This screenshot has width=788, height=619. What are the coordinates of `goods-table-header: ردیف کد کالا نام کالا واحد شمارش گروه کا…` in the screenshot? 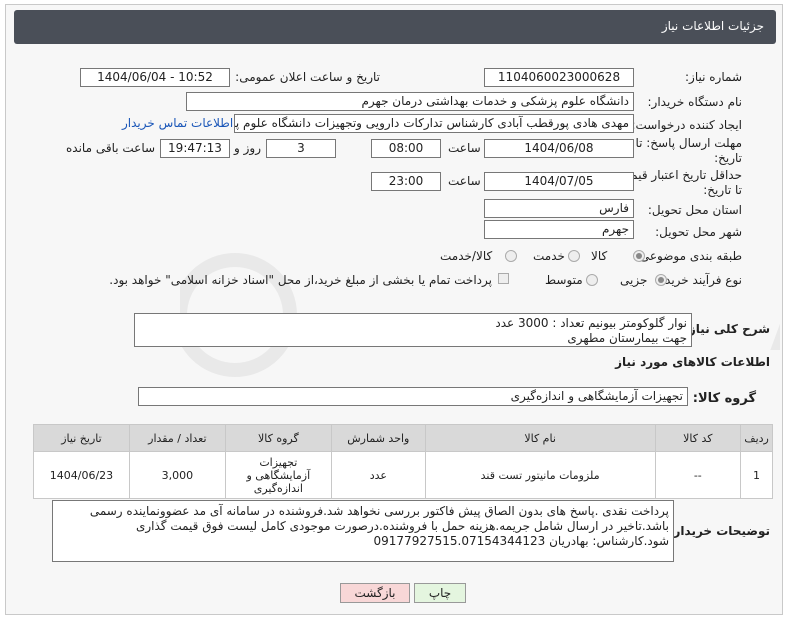 It's located at (403, 438).